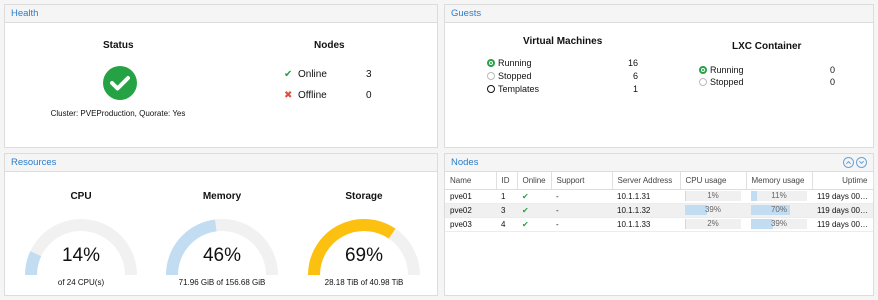  Describe the element at coordinates (646, 196) in the screenshot. I see `cell-address: 10.1.1.31` at that location.